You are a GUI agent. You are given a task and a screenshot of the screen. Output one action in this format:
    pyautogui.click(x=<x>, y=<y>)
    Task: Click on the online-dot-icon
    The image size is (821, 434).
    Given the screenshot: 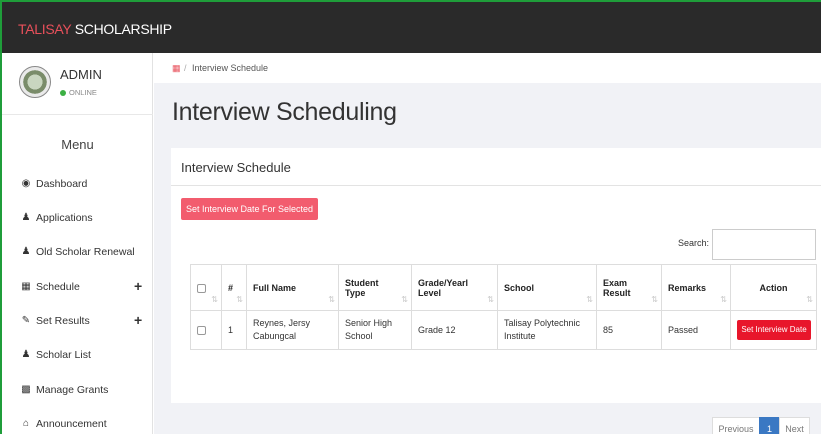 What is the action you would take?
    pyautogui.click(x=63, y=93)
    